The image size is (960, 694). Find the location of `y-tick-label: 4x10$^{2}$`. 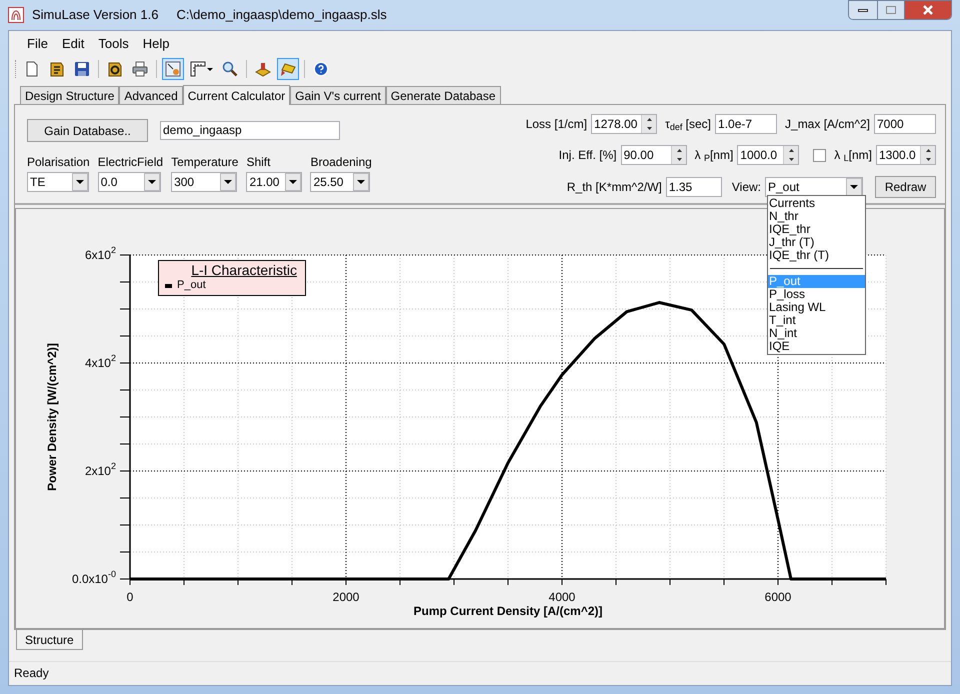

y-tick-label: 4x10$^{2}$ is located at coordinates (100, 361).